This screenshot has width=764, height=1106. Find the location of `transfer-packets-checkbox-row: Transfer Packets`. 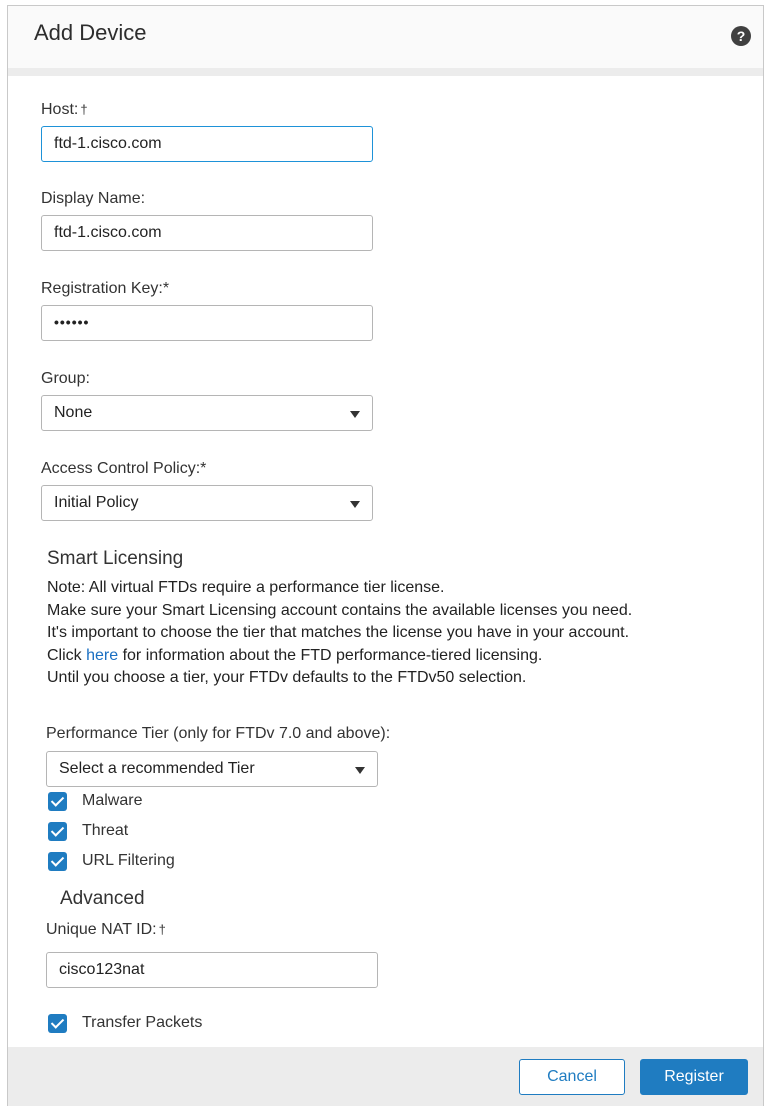

transfer-packets-checkbox-row: Transfer Packets is located at coordinates (125, 1023).